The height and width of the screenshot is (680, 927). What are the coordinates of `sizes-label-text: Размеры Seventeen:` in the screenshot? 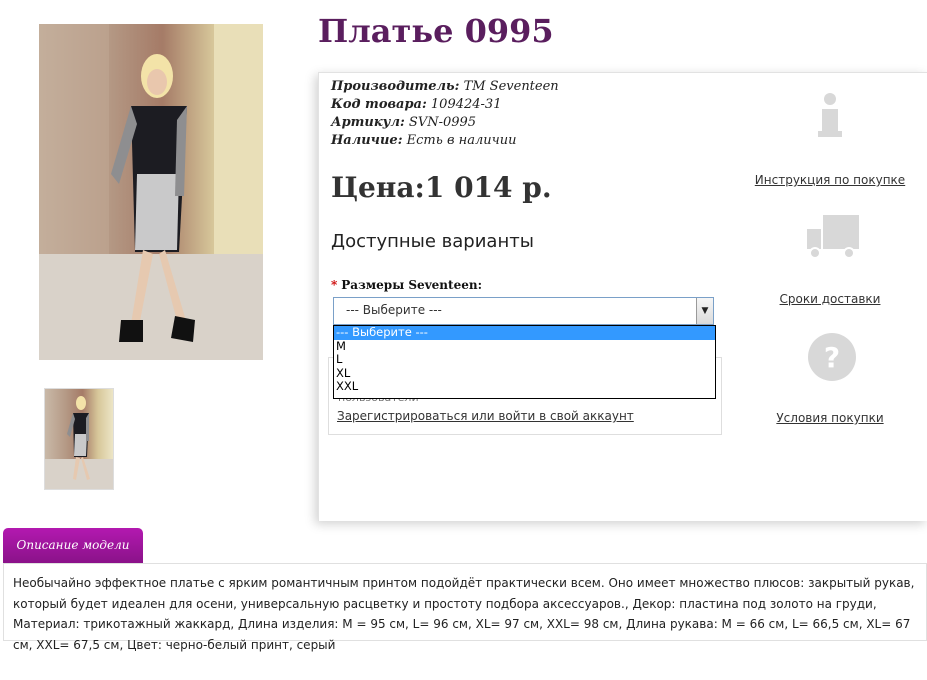 It's located at (411, 285).